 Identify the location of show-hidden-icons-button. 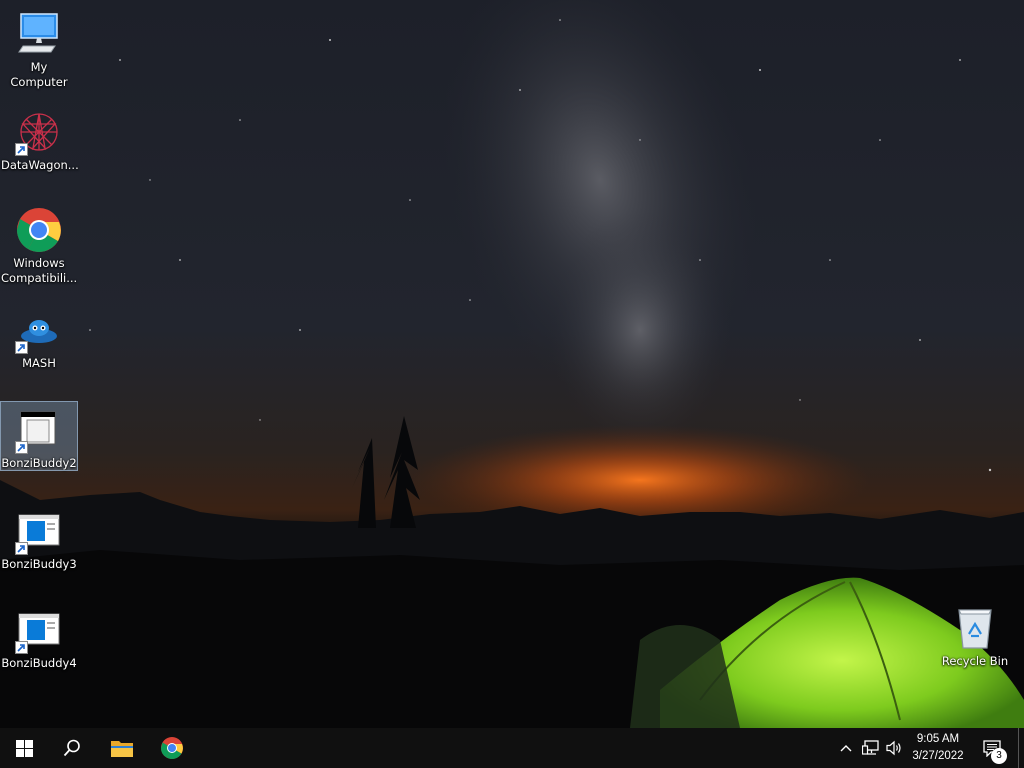
(847, 748).